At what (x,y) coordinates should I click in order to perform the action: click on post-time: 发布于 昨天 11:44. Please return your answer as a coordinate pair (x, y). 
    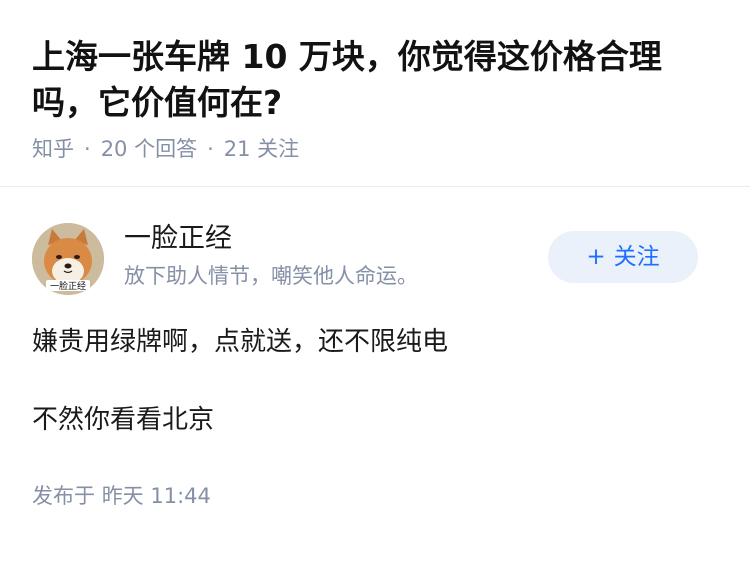
    Looking at the image, I should click on (375, 496).